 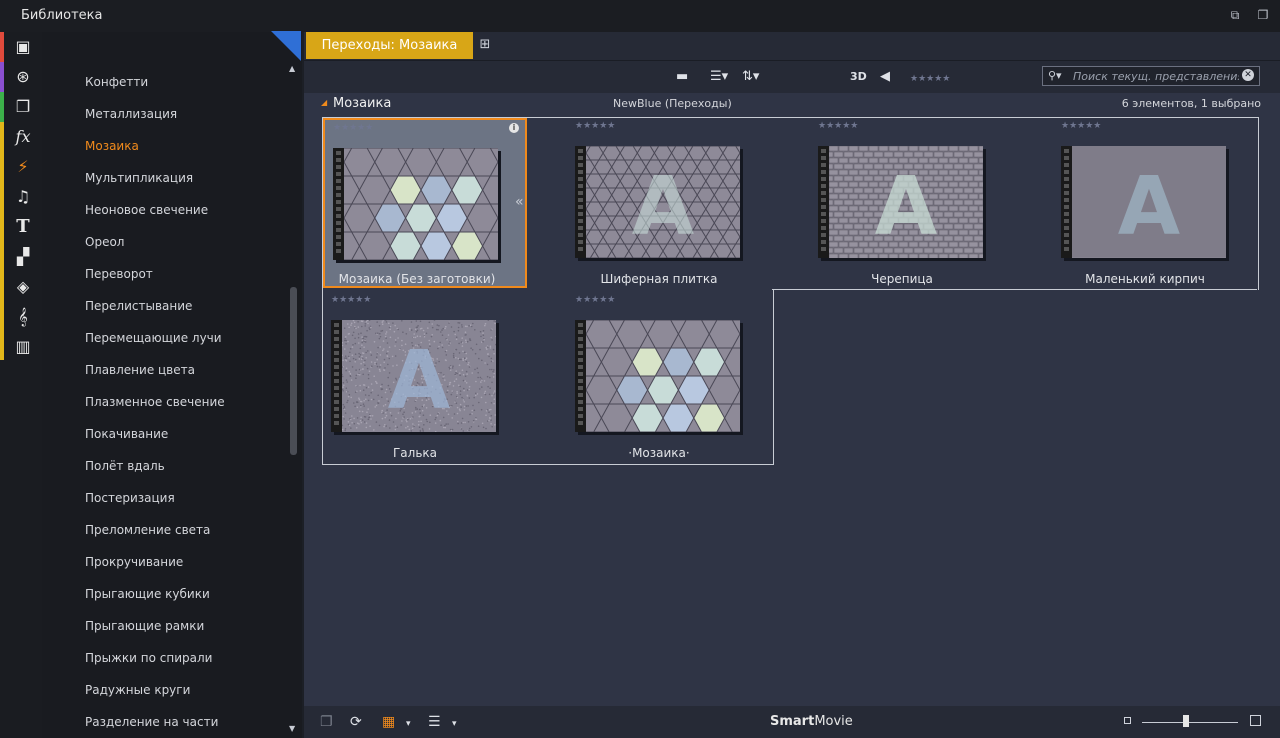 What do you see at coordinates (148, 658) in the screenshot?
I see `sidebar-item: Прыжки по спирали` at bounding box center [148, 658].